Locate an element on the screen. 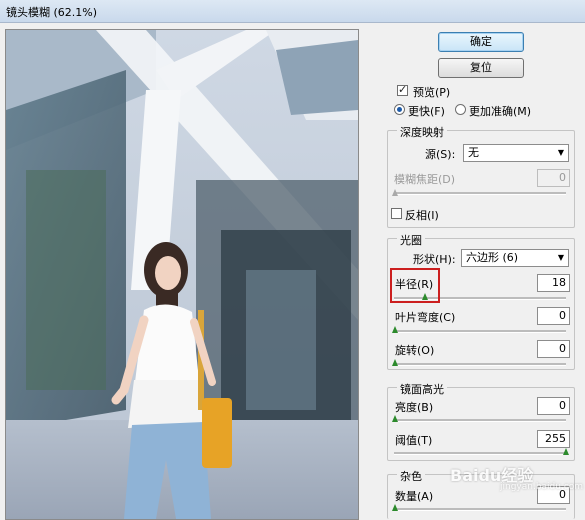  reset-button: 复位 is located at coordinates (481, 68).